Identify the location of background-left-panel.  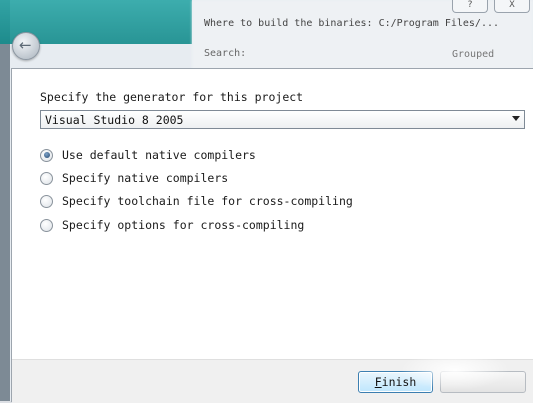
(5, 200).